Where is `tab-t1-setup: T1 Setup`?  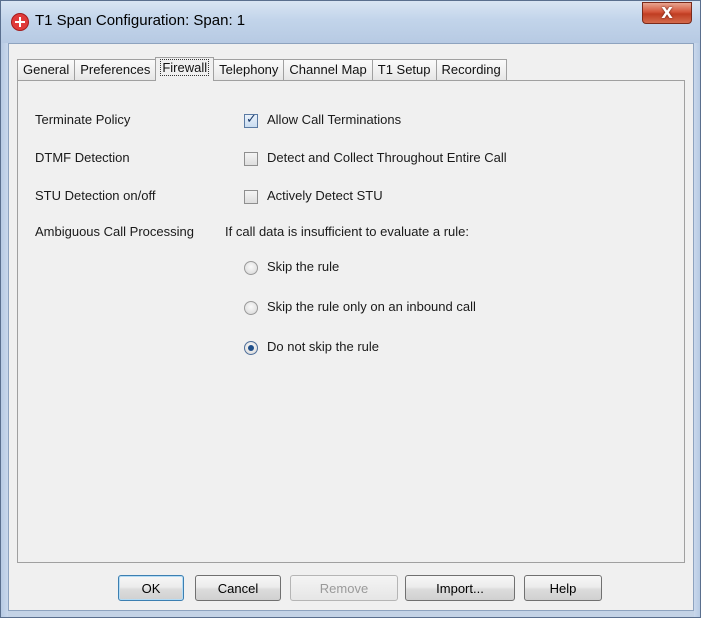 tab-t1-setup: T1 Setup is located at coordinates (404, 69).